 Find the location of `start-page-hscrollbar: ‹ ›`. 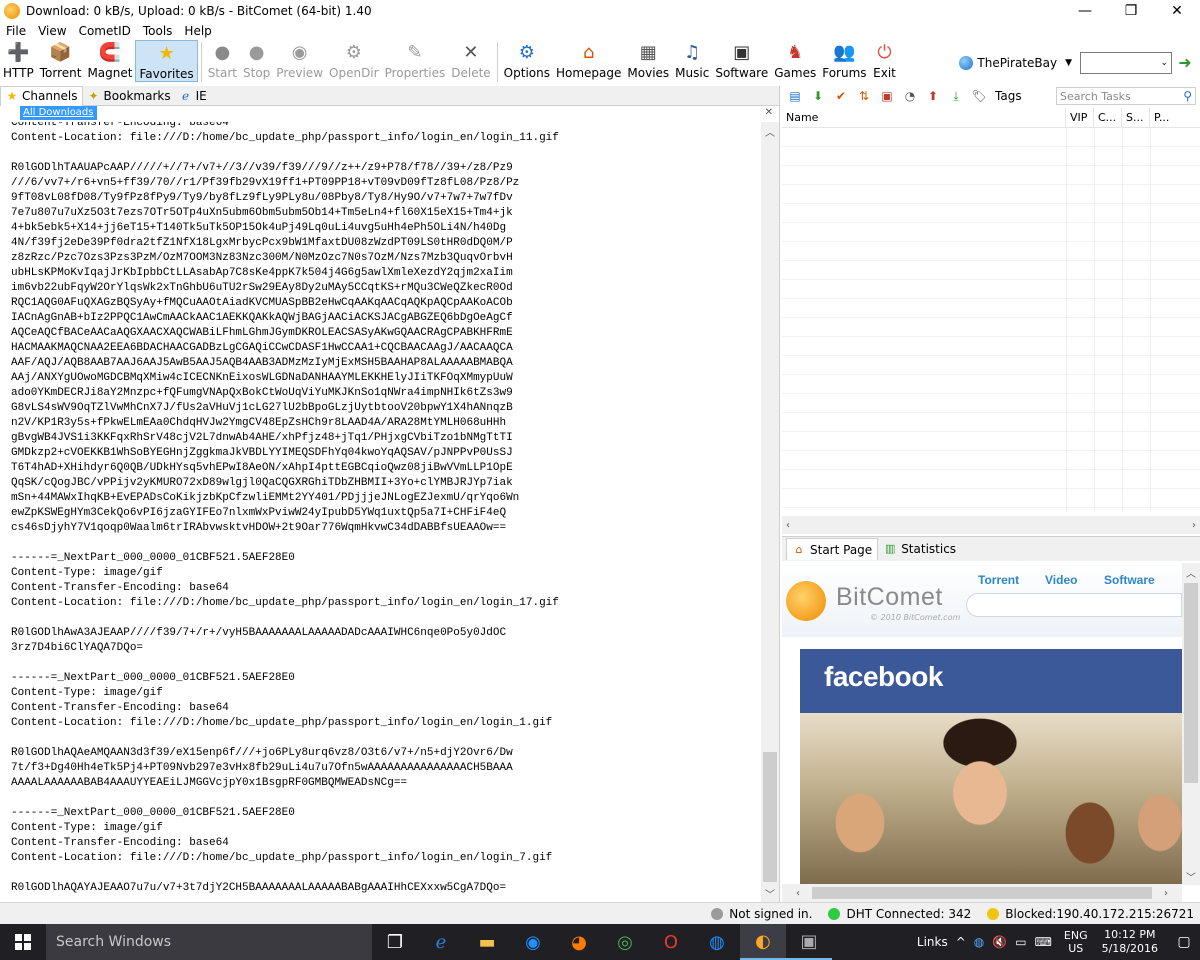

start-page-hscrollbar: ‹ › is located at coordinates (982, 893).